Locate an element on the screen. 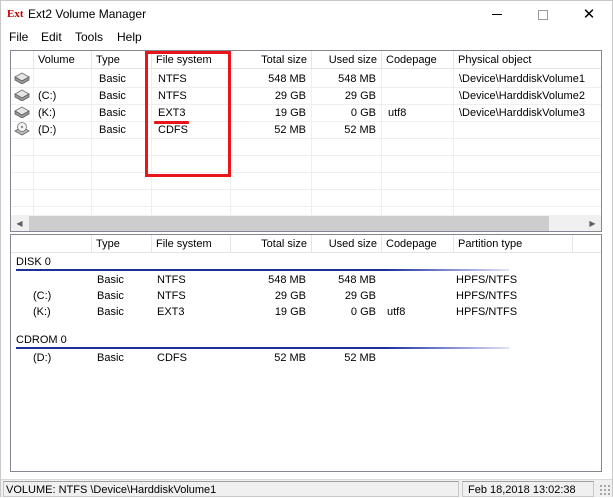 Image resolution: width=613 pixels, height=498 pixels. cell-used-size: 29 GB is located at coordinates (360, 296).